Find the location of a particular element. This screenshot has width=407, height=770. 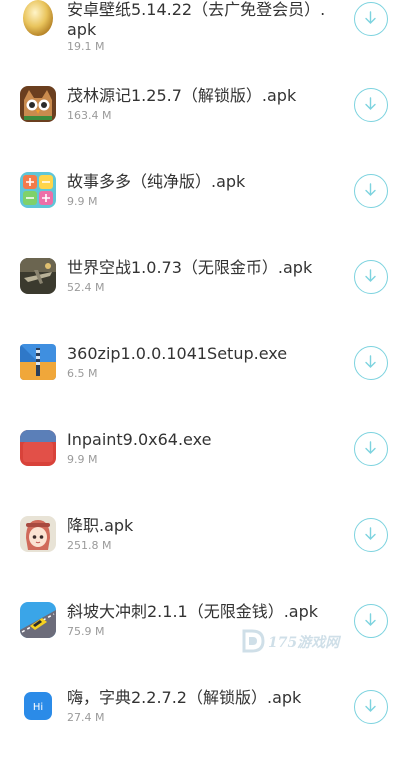

list-item: 安卓壁纸5.14.22（去广免登会员）.apk 19.1 M is located at coordinates (203, 41).